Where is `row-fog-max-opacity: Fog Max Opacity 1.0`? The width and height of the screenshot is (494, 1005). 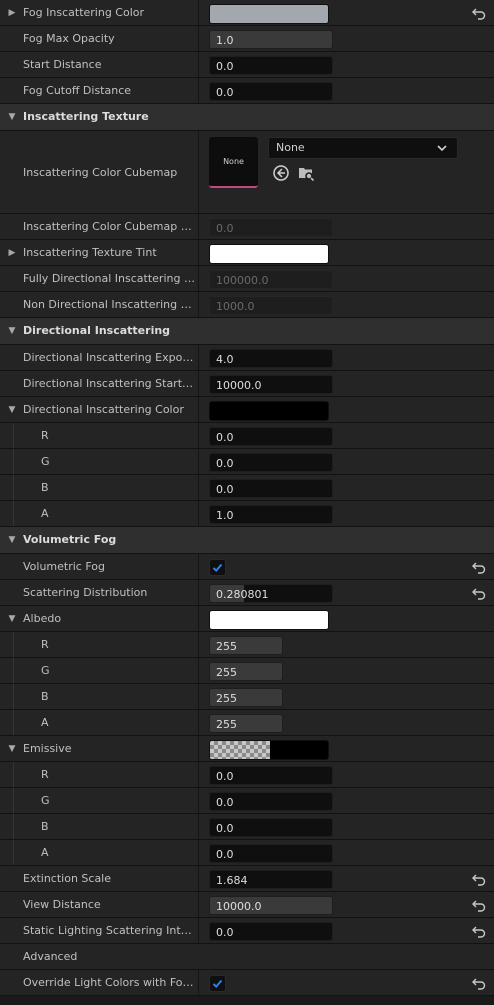 row-fog-max-opacity: Fog Max Opacity 1.0 is located at coordinates (247, 39).